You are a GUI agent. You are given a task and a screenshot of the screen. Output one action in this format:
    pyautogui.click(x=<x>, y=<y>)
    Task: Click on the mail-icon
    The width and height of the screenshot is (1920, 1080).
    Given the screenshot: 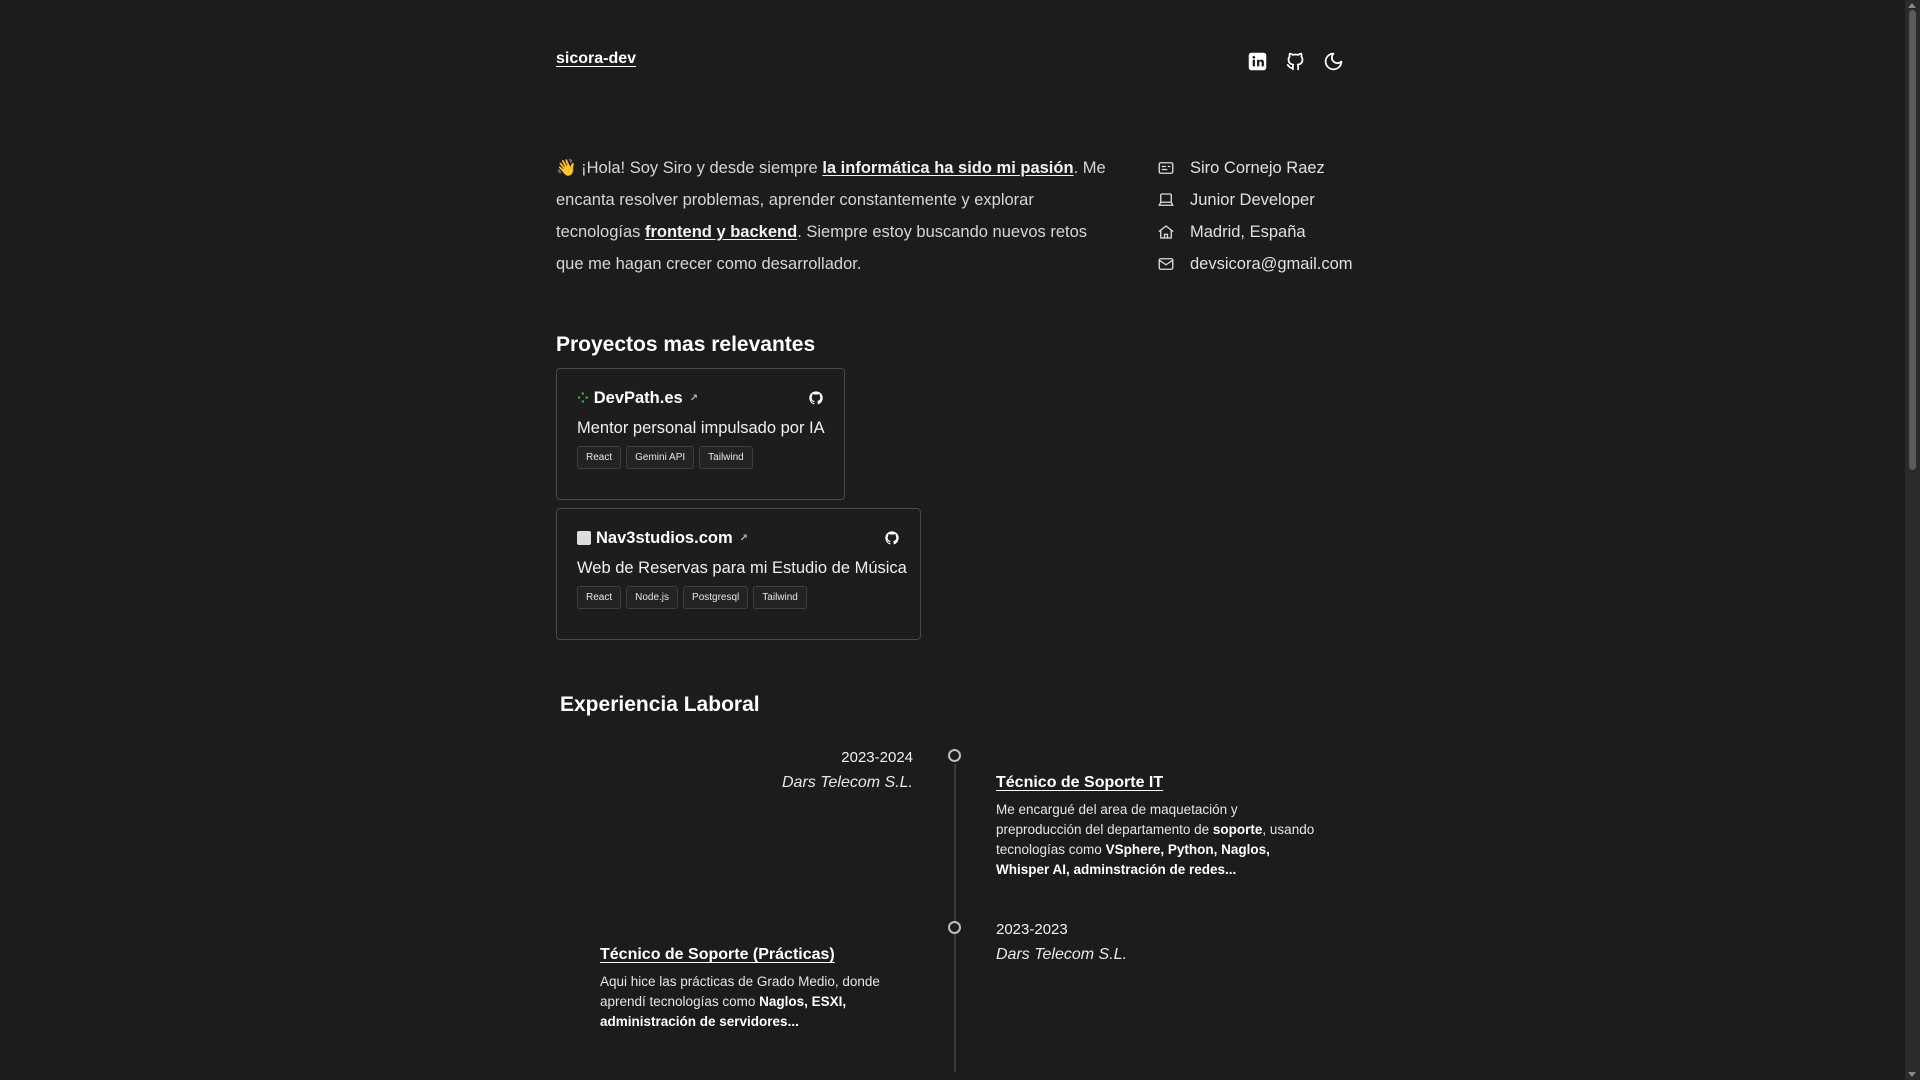 What is the action you would take?
    pyautogui.click(x=1166, y=264)
    